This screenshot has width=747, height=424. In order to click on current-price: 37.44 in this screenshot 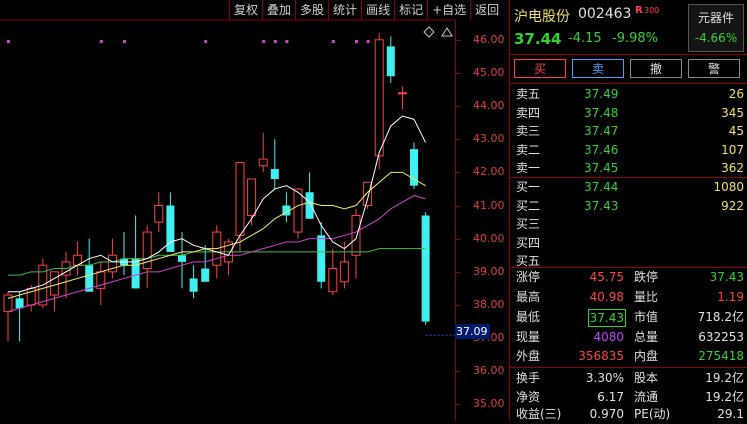, I will do `click(538, 39)`.